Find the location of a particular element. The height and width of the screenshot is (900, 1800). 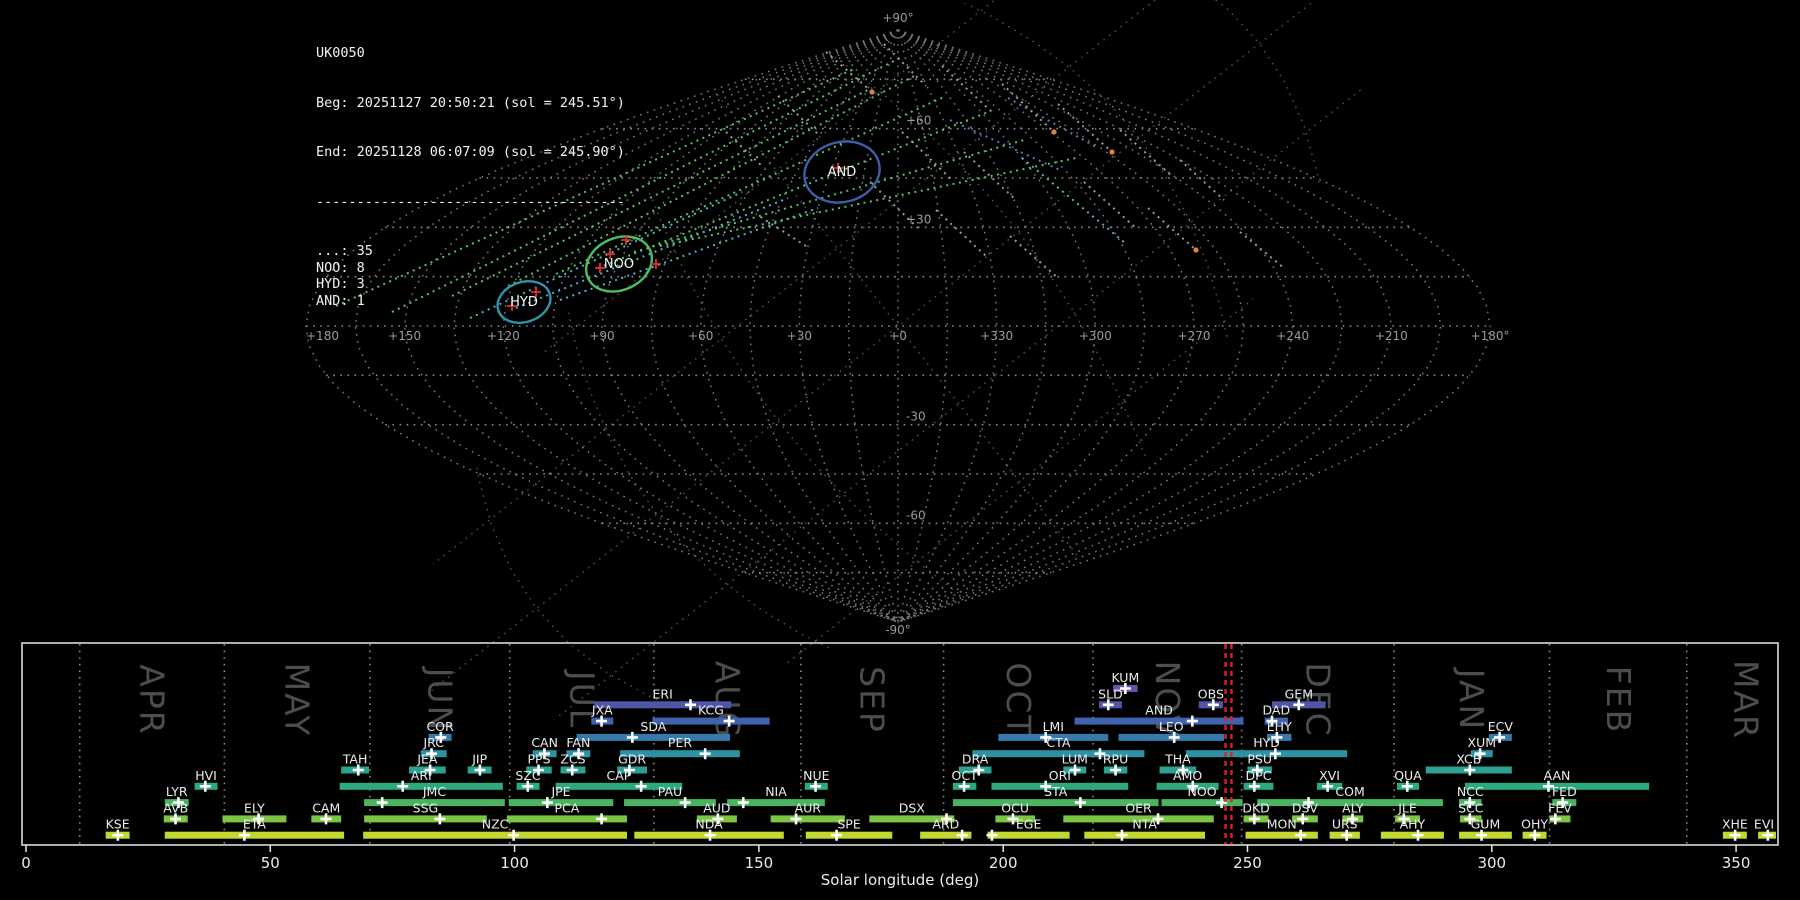

shower-code: TAH is located at coordinates (355, 759).